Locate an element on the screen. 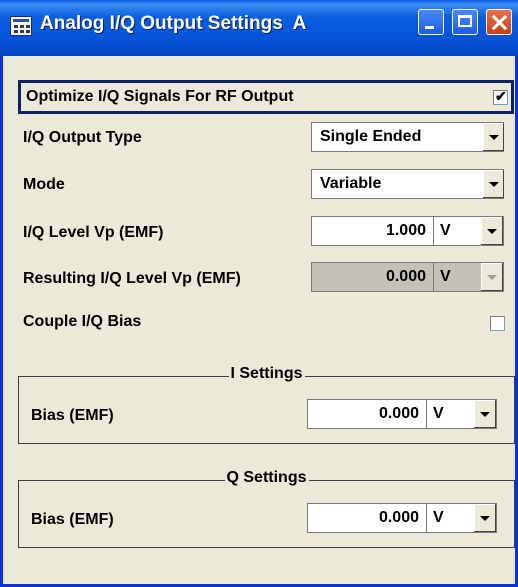 The image size is (518, 587). q-bias-label: Bias (EMF) is located at coordinates (72, 519).